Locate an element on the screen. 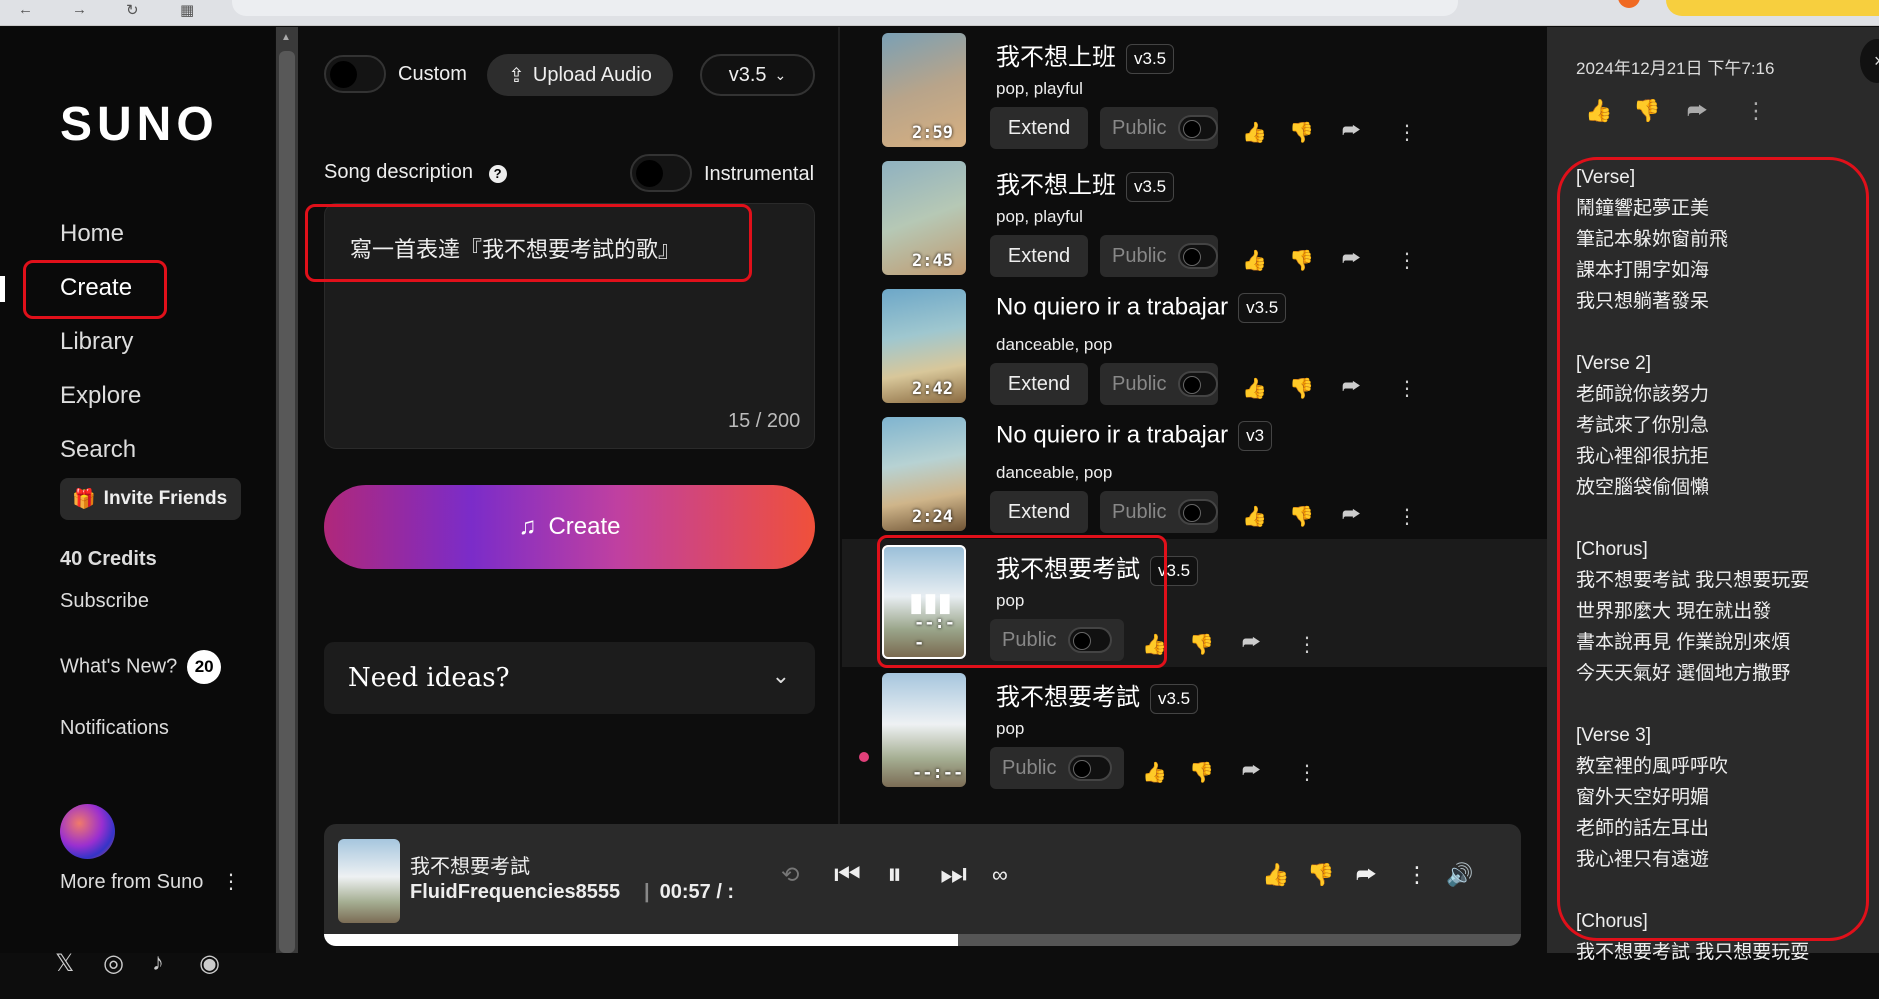  song-tags: pop is located at coordinates (1010, 729).